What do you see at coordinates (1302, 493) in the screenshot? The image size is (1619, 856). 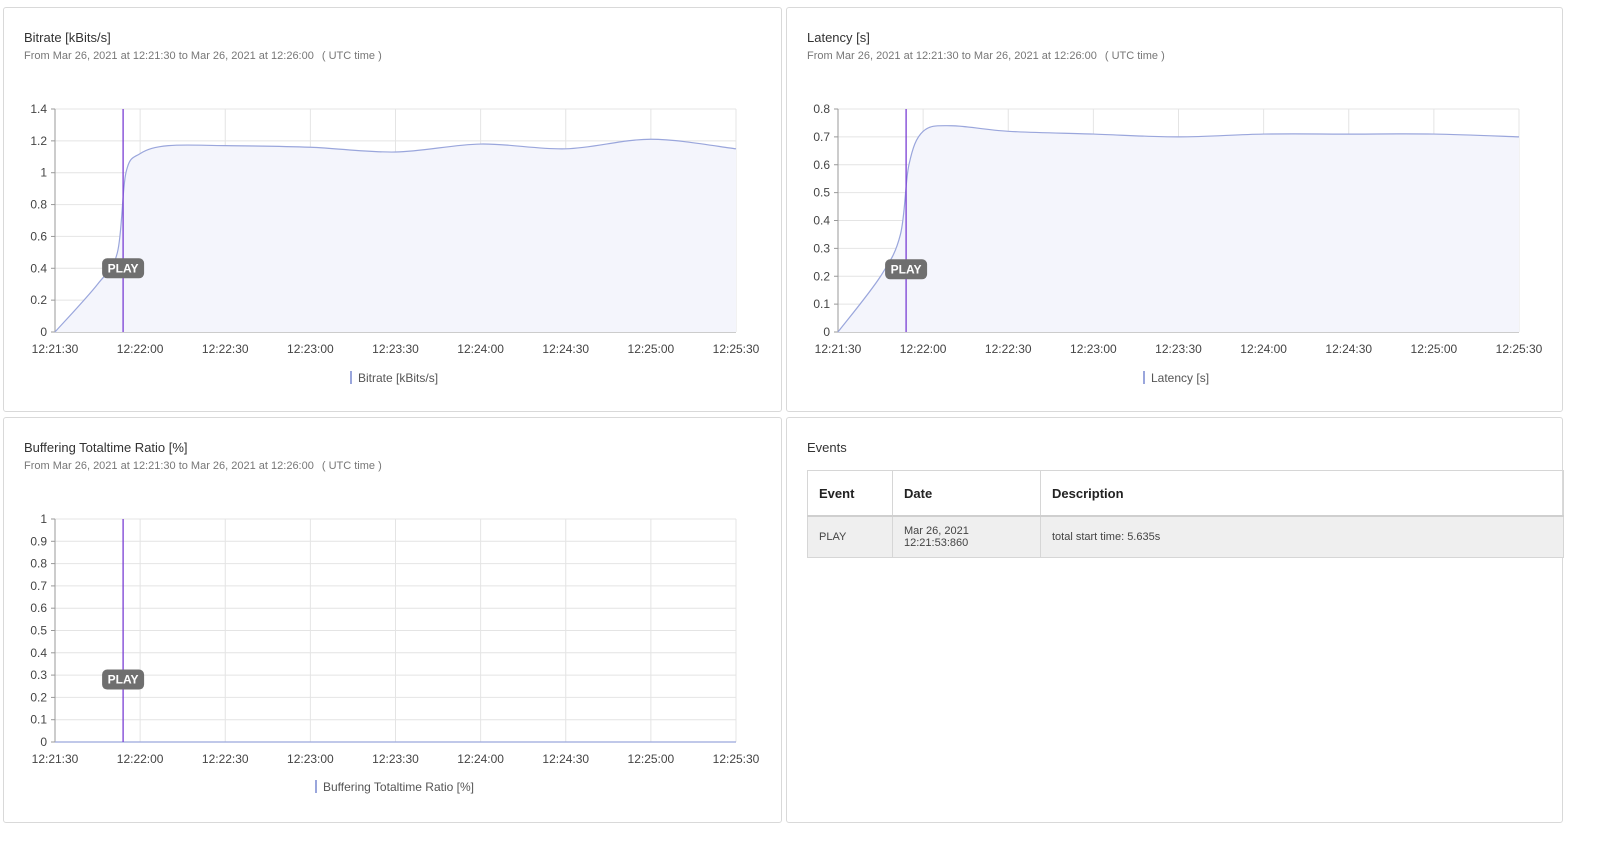 I see `col-description: Description` at bounding box center [1302, 493].